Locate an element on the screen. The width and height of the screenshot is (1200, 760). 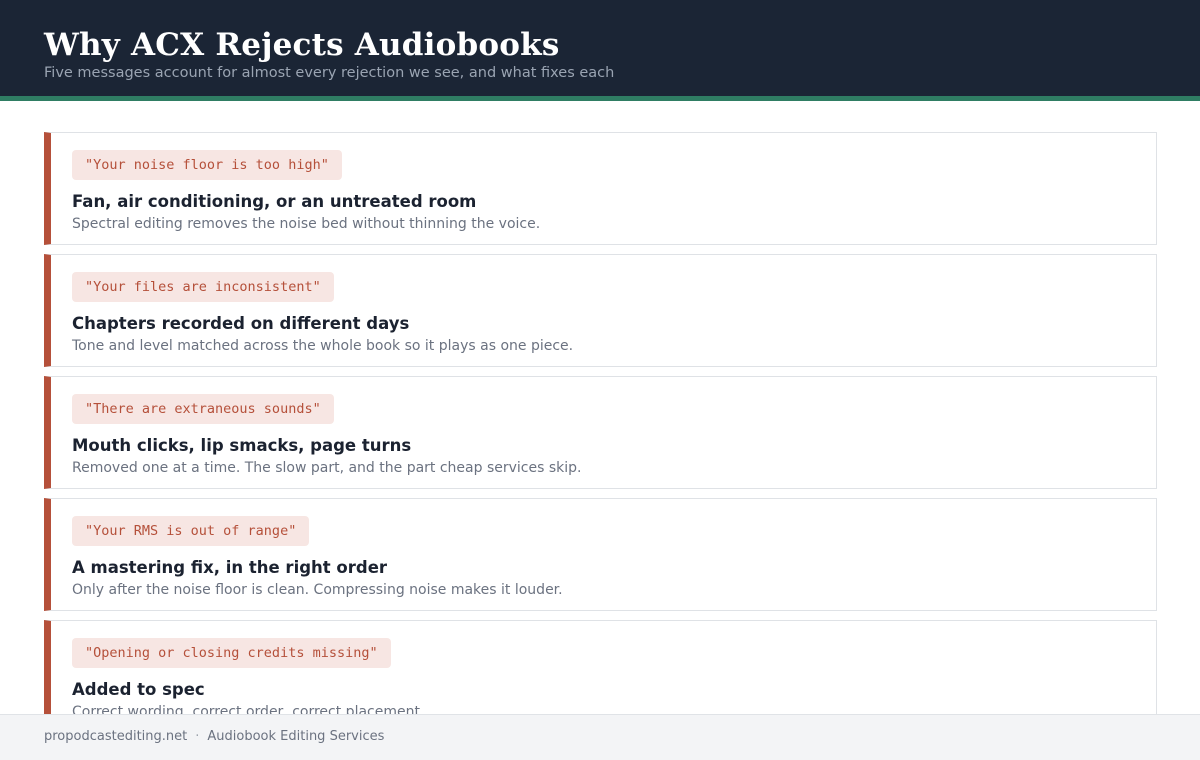
rejection-message-badge: "There are extraneous sounds" is located at coordinates (203, 409).